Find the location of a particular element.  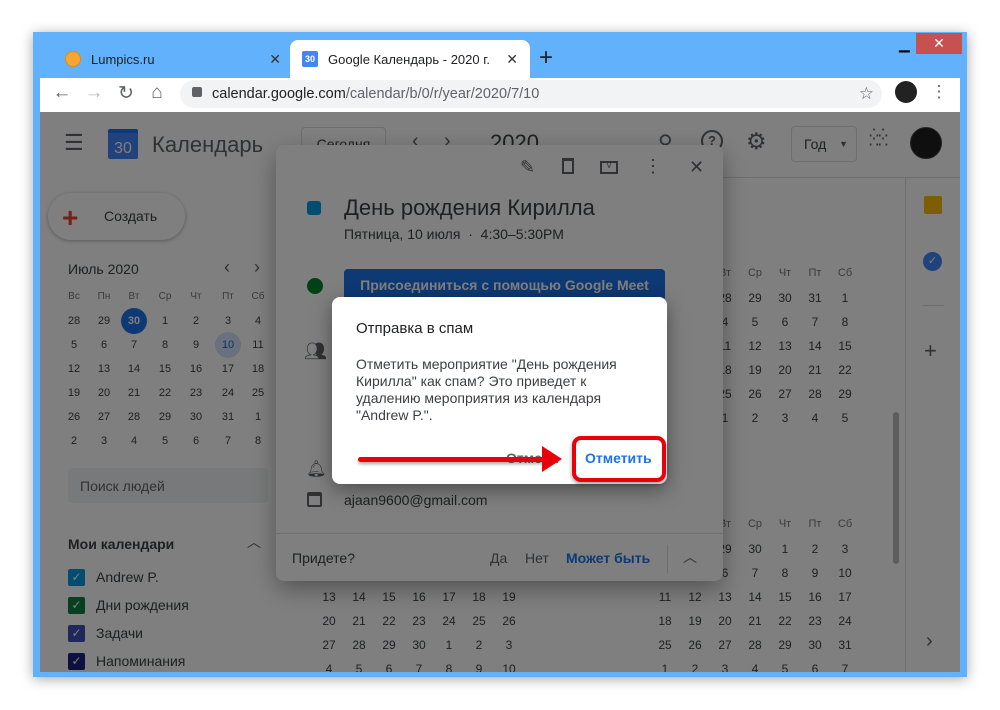

annotation-highlight-box is located at coordinates (619, 459).